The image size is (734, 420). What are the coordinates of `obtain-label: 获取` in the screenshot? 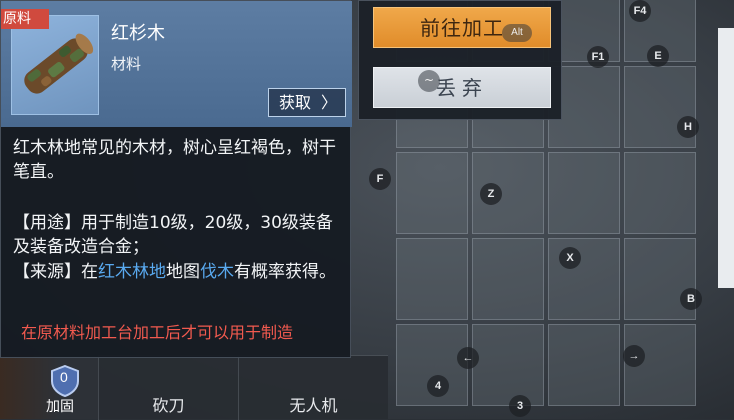 It's located at (295, 102).